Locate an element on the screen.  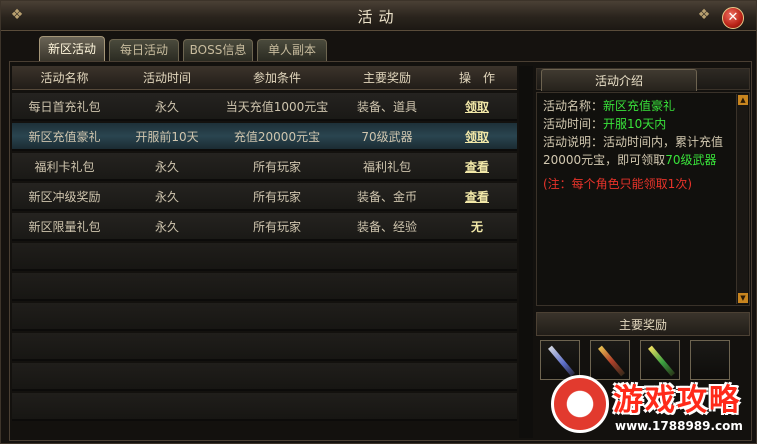
watermark-url: www.1788989.com is located at coordinates (679, 426).